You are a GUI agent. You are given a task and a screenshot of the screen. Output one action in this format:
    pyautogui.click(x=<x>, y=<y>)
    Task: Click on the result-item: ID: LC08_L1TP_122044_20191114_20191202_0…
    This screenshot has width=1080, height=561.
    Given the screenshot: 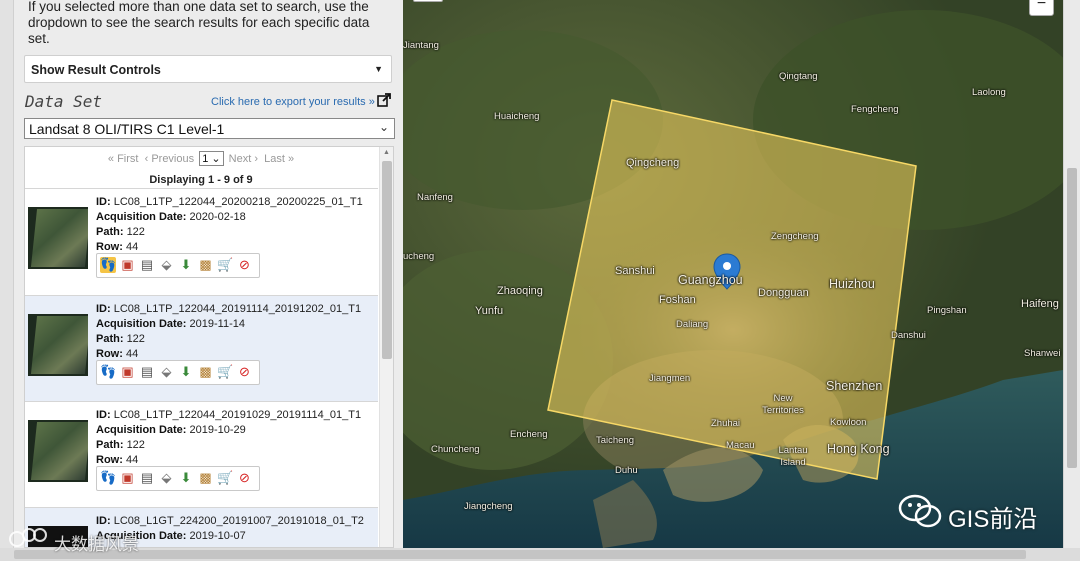 What is the action you would take?
    pyautogui.click(x=201, y=348)
    